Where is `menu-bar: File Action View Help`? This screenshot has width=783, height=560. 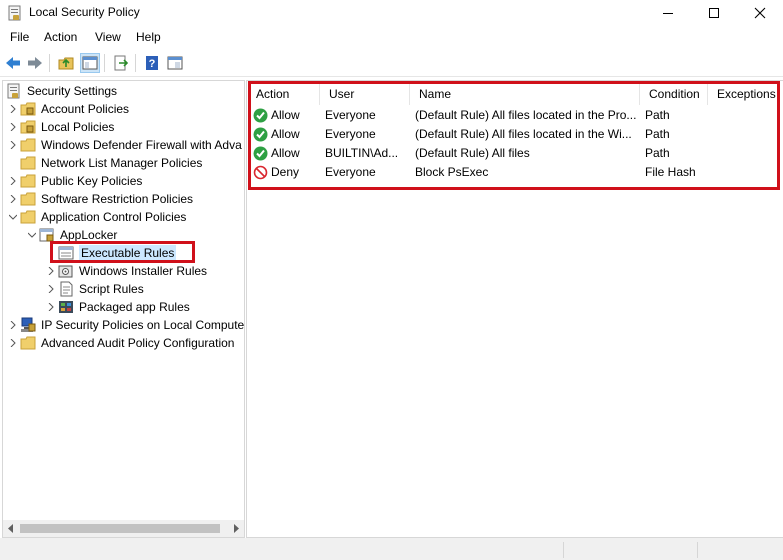 menu-bar: File Action View Help is located at coordinates (391, 38).